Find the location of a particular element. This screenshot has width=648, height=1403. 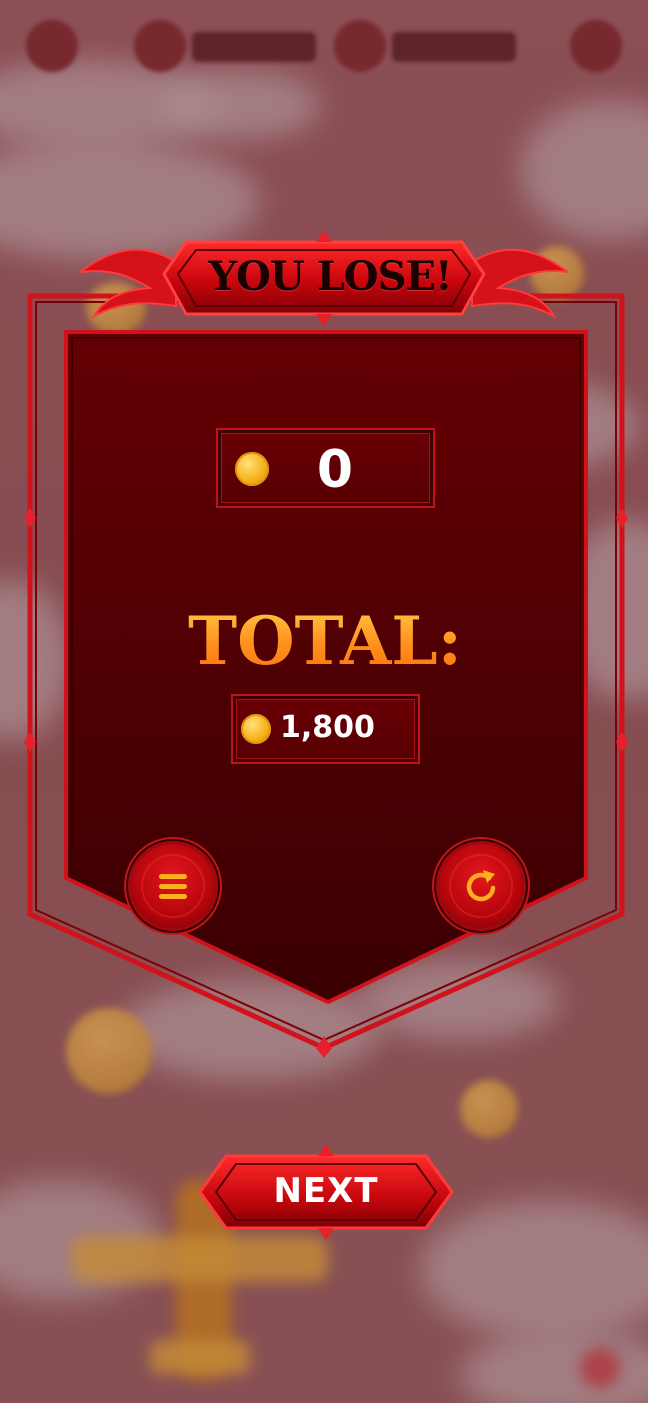

total-score-value: 1,800 is located at coordinates (327, 727).